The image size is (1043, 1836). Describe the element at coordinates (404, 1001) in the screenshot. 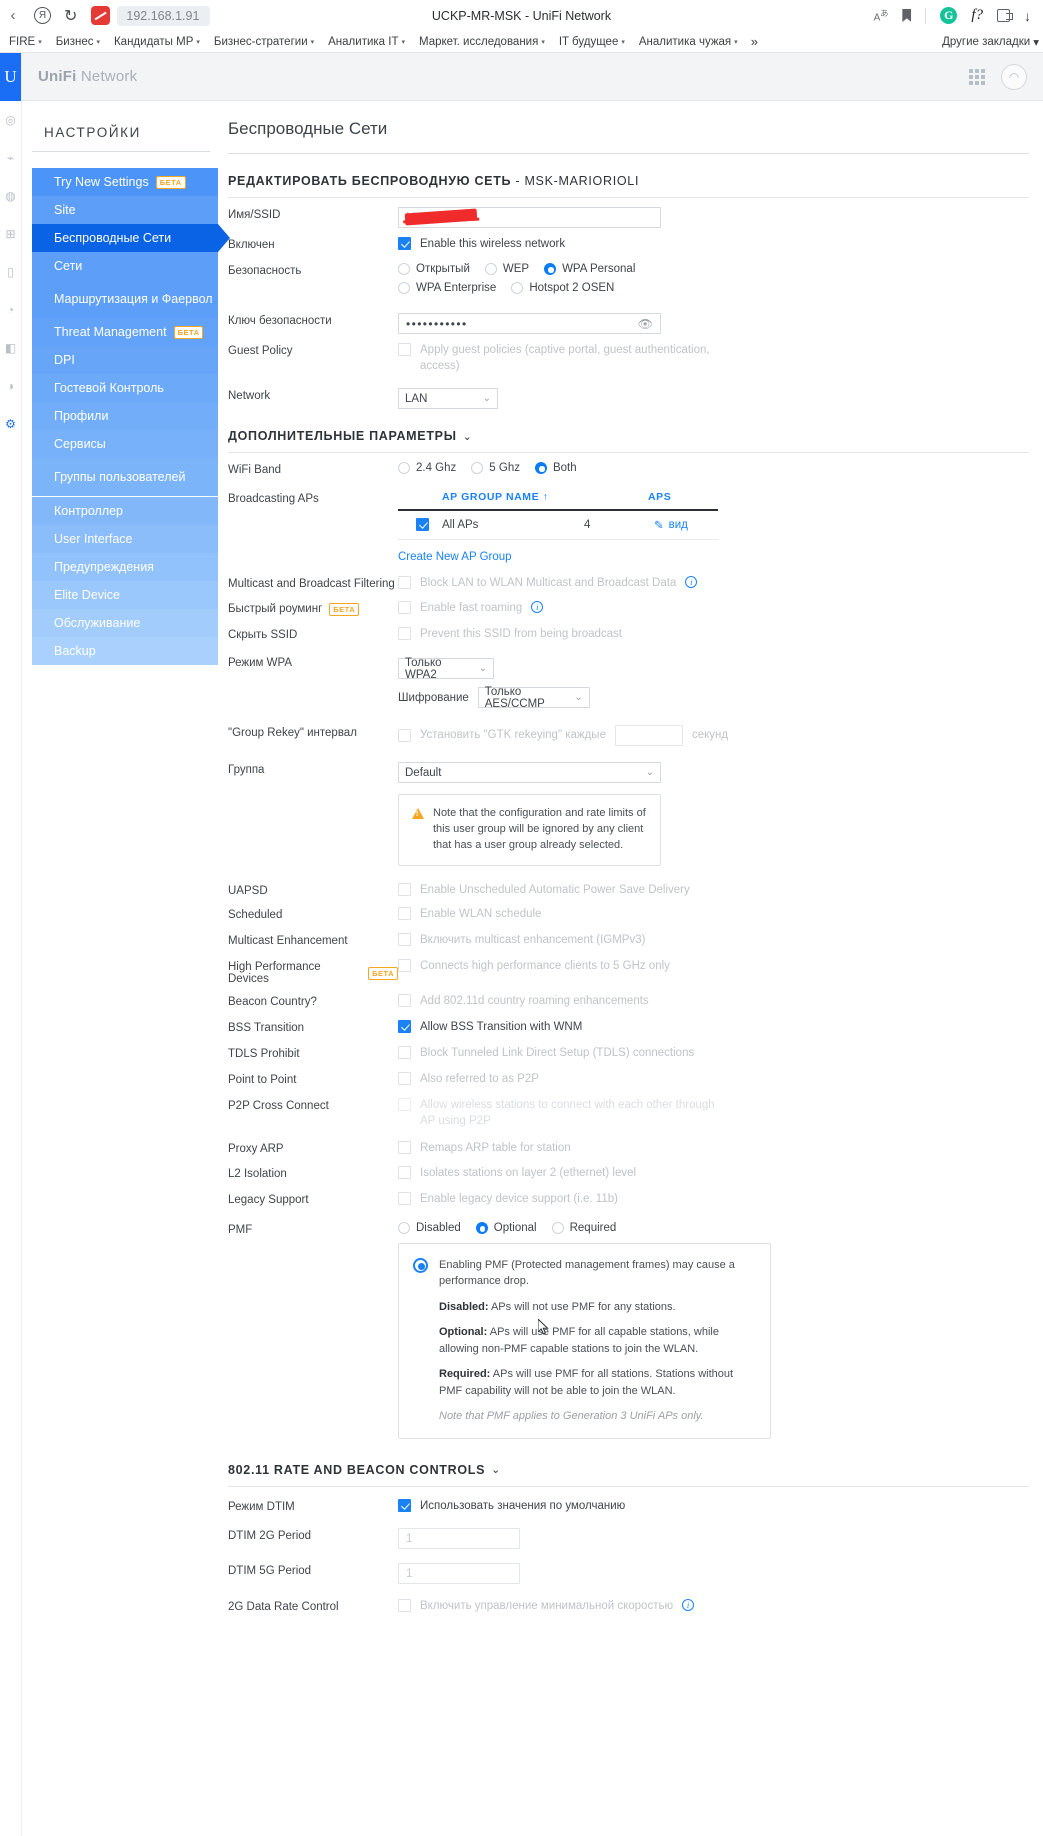

I see `beacon-country-checkbox` at that location.